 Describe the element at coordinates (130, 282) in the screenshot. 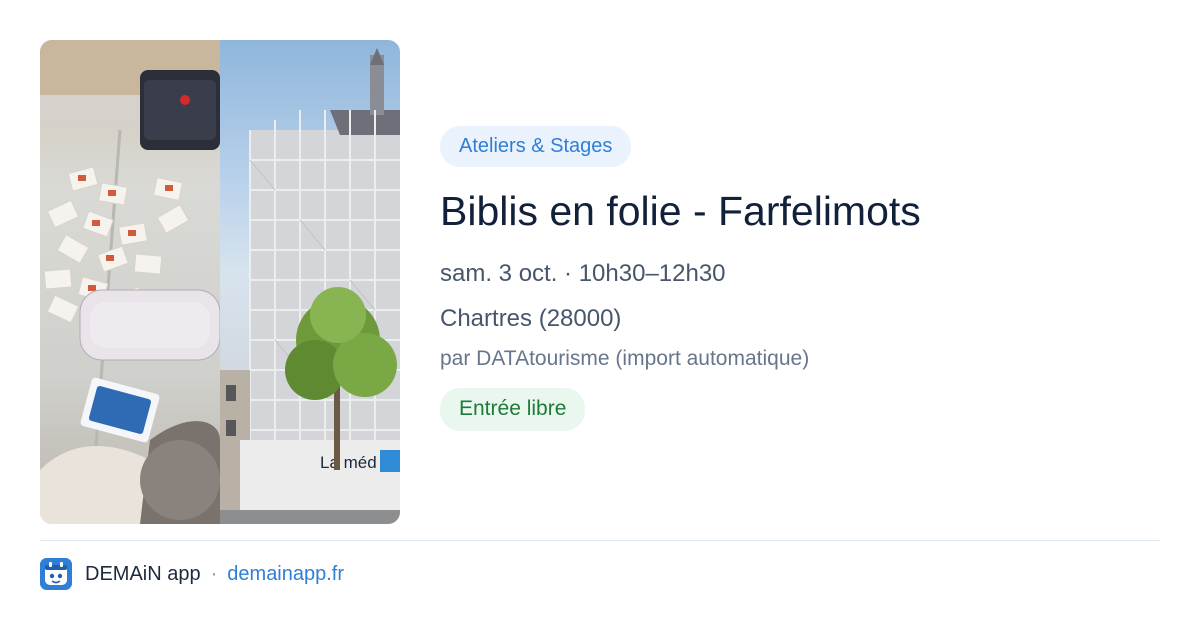

I see `card-game-photo` at that location.